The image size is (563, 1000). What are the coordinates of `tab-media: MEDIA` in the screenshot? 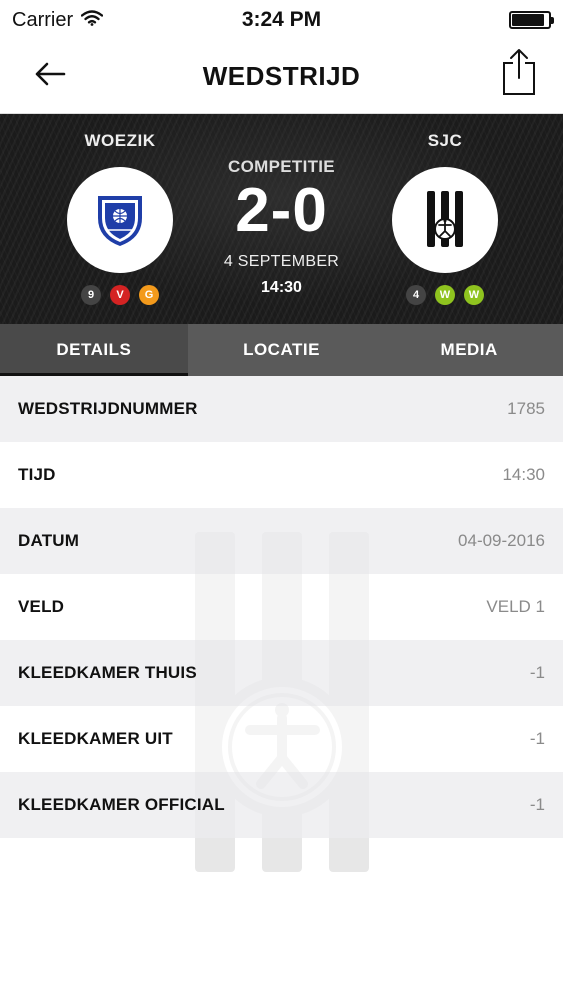 It's located at (469, 350).